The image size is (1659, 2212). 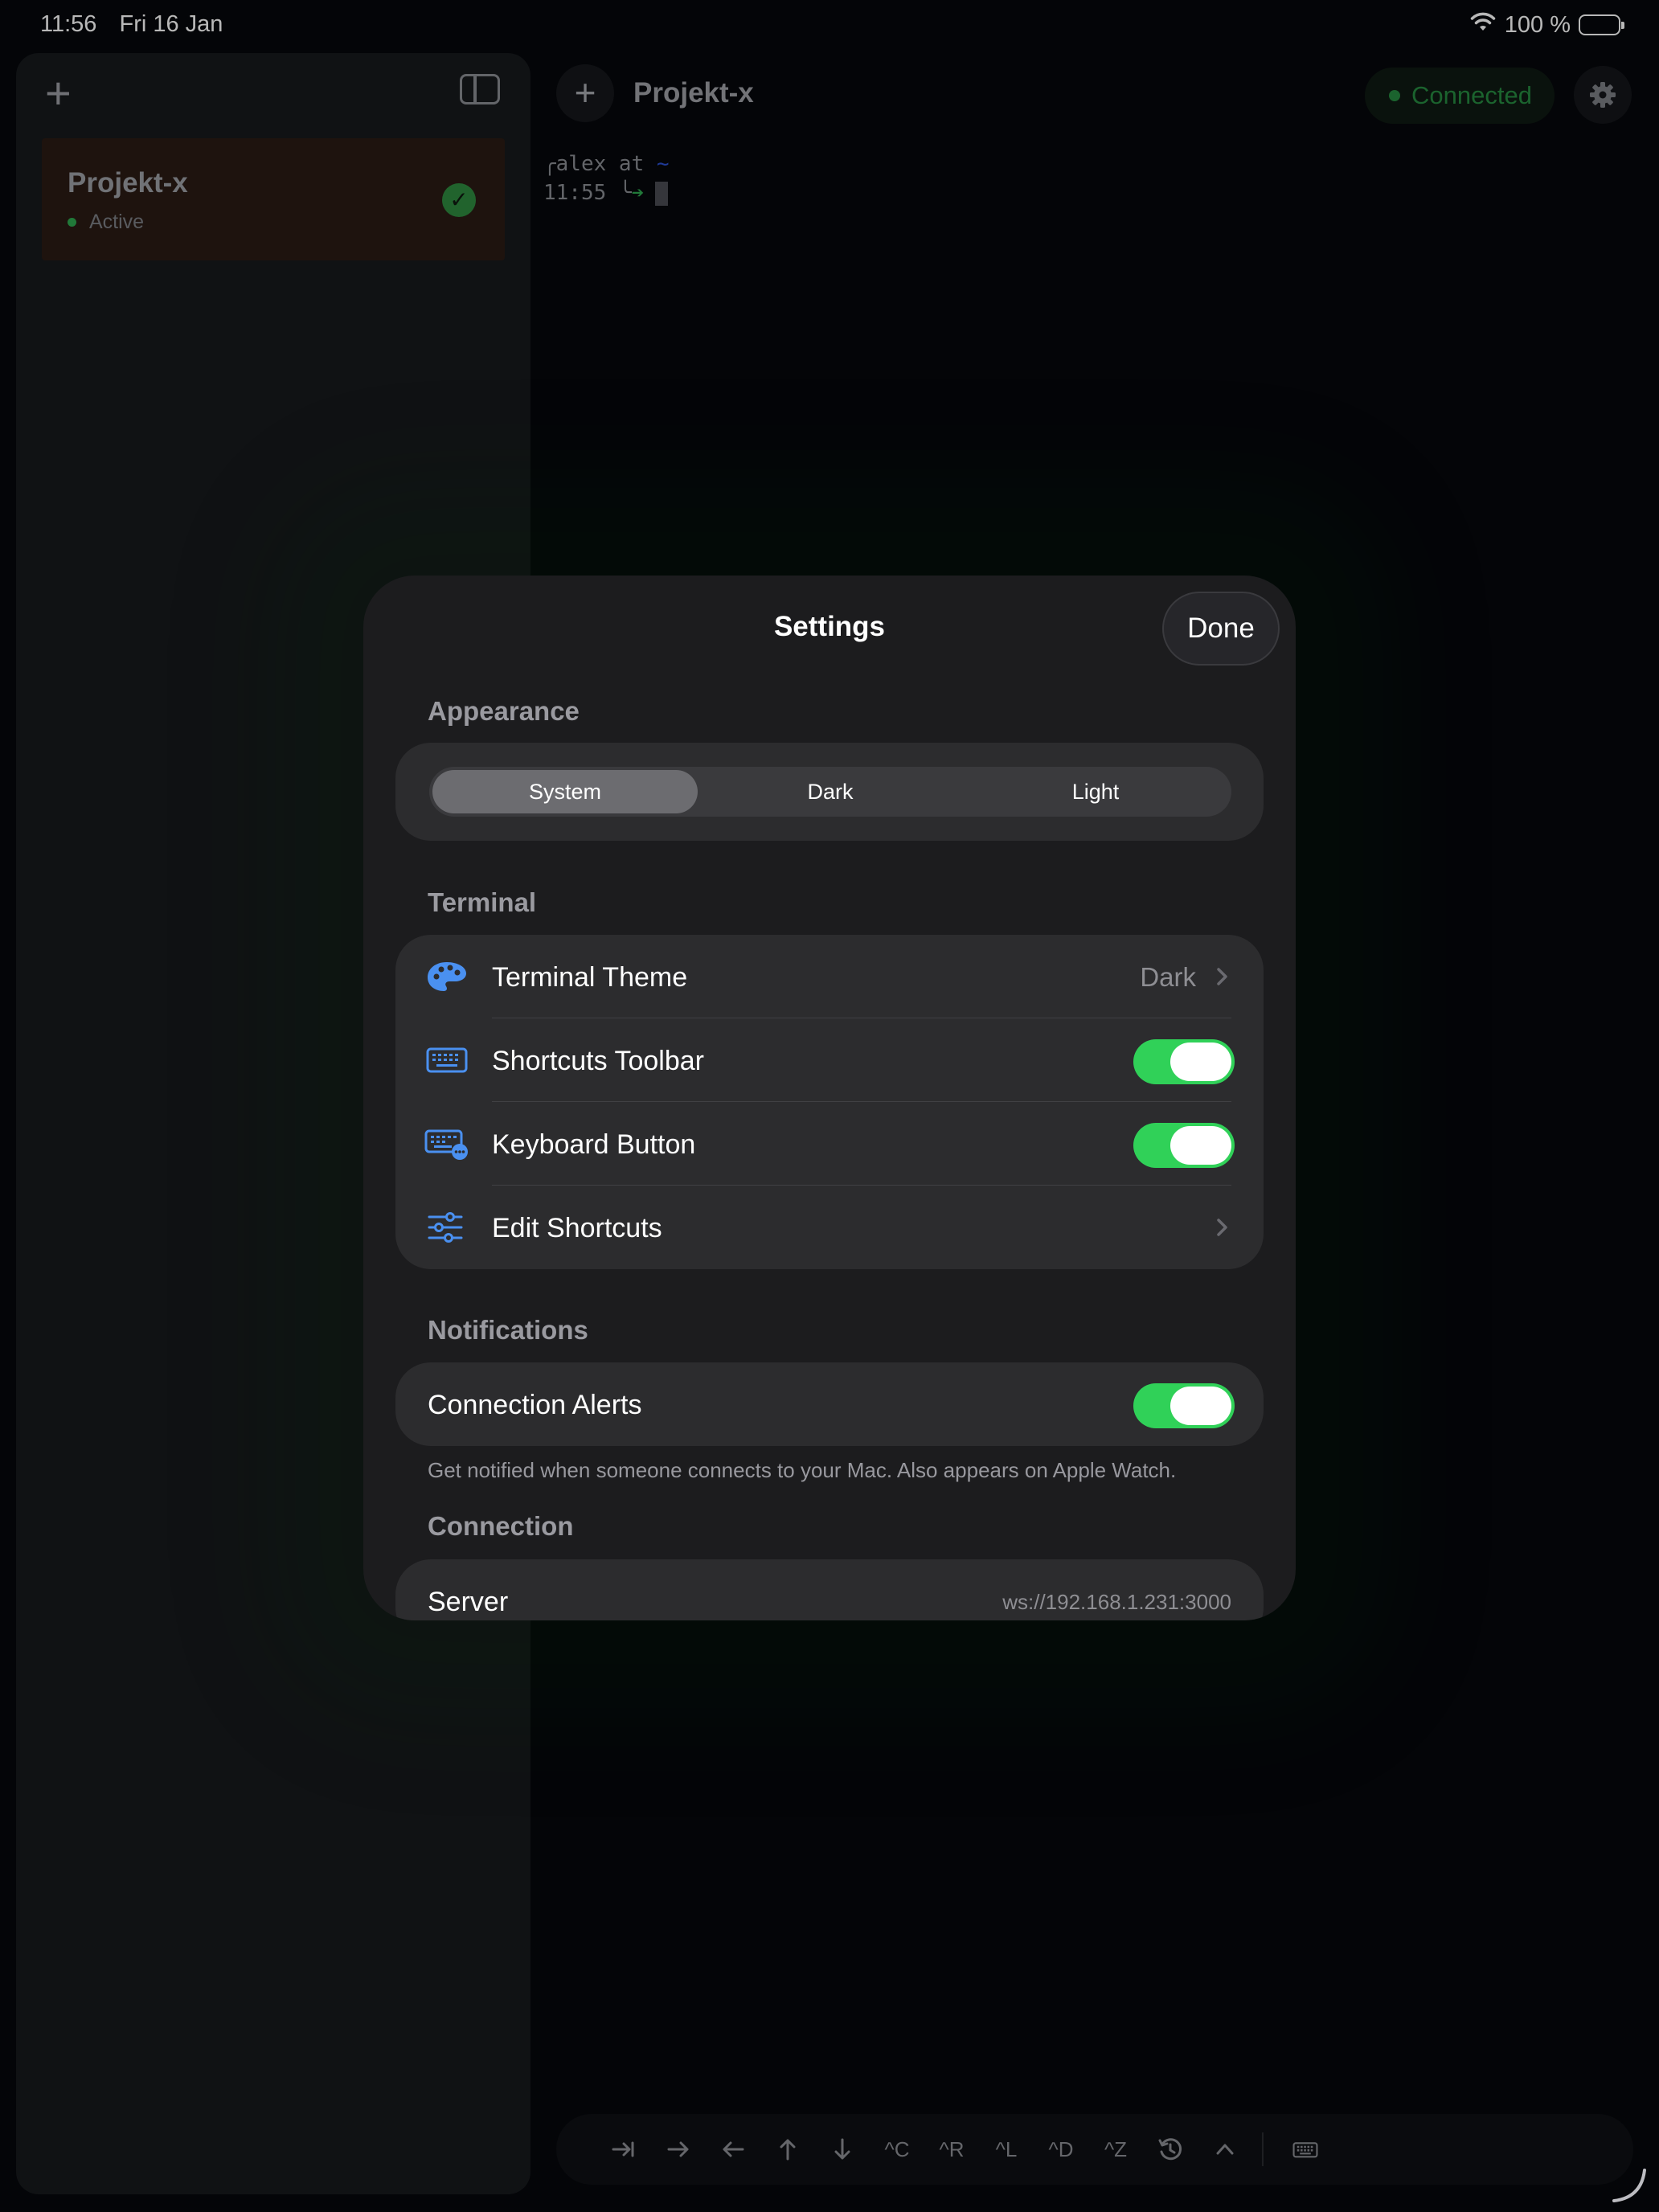 I want to click on keyboard-button-toggle, so click(x=1184, y=1145).